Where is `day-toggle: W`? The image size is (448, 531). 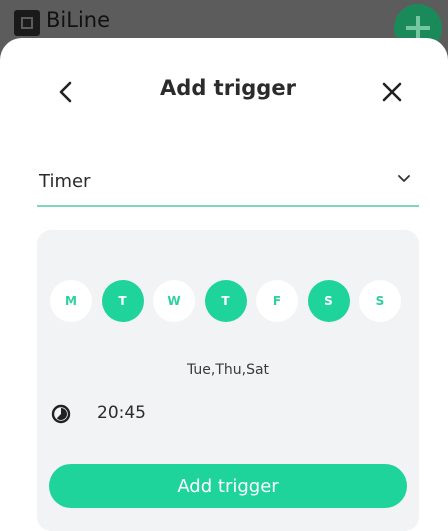 day-toggle: W is located at coordinates (174, 301).